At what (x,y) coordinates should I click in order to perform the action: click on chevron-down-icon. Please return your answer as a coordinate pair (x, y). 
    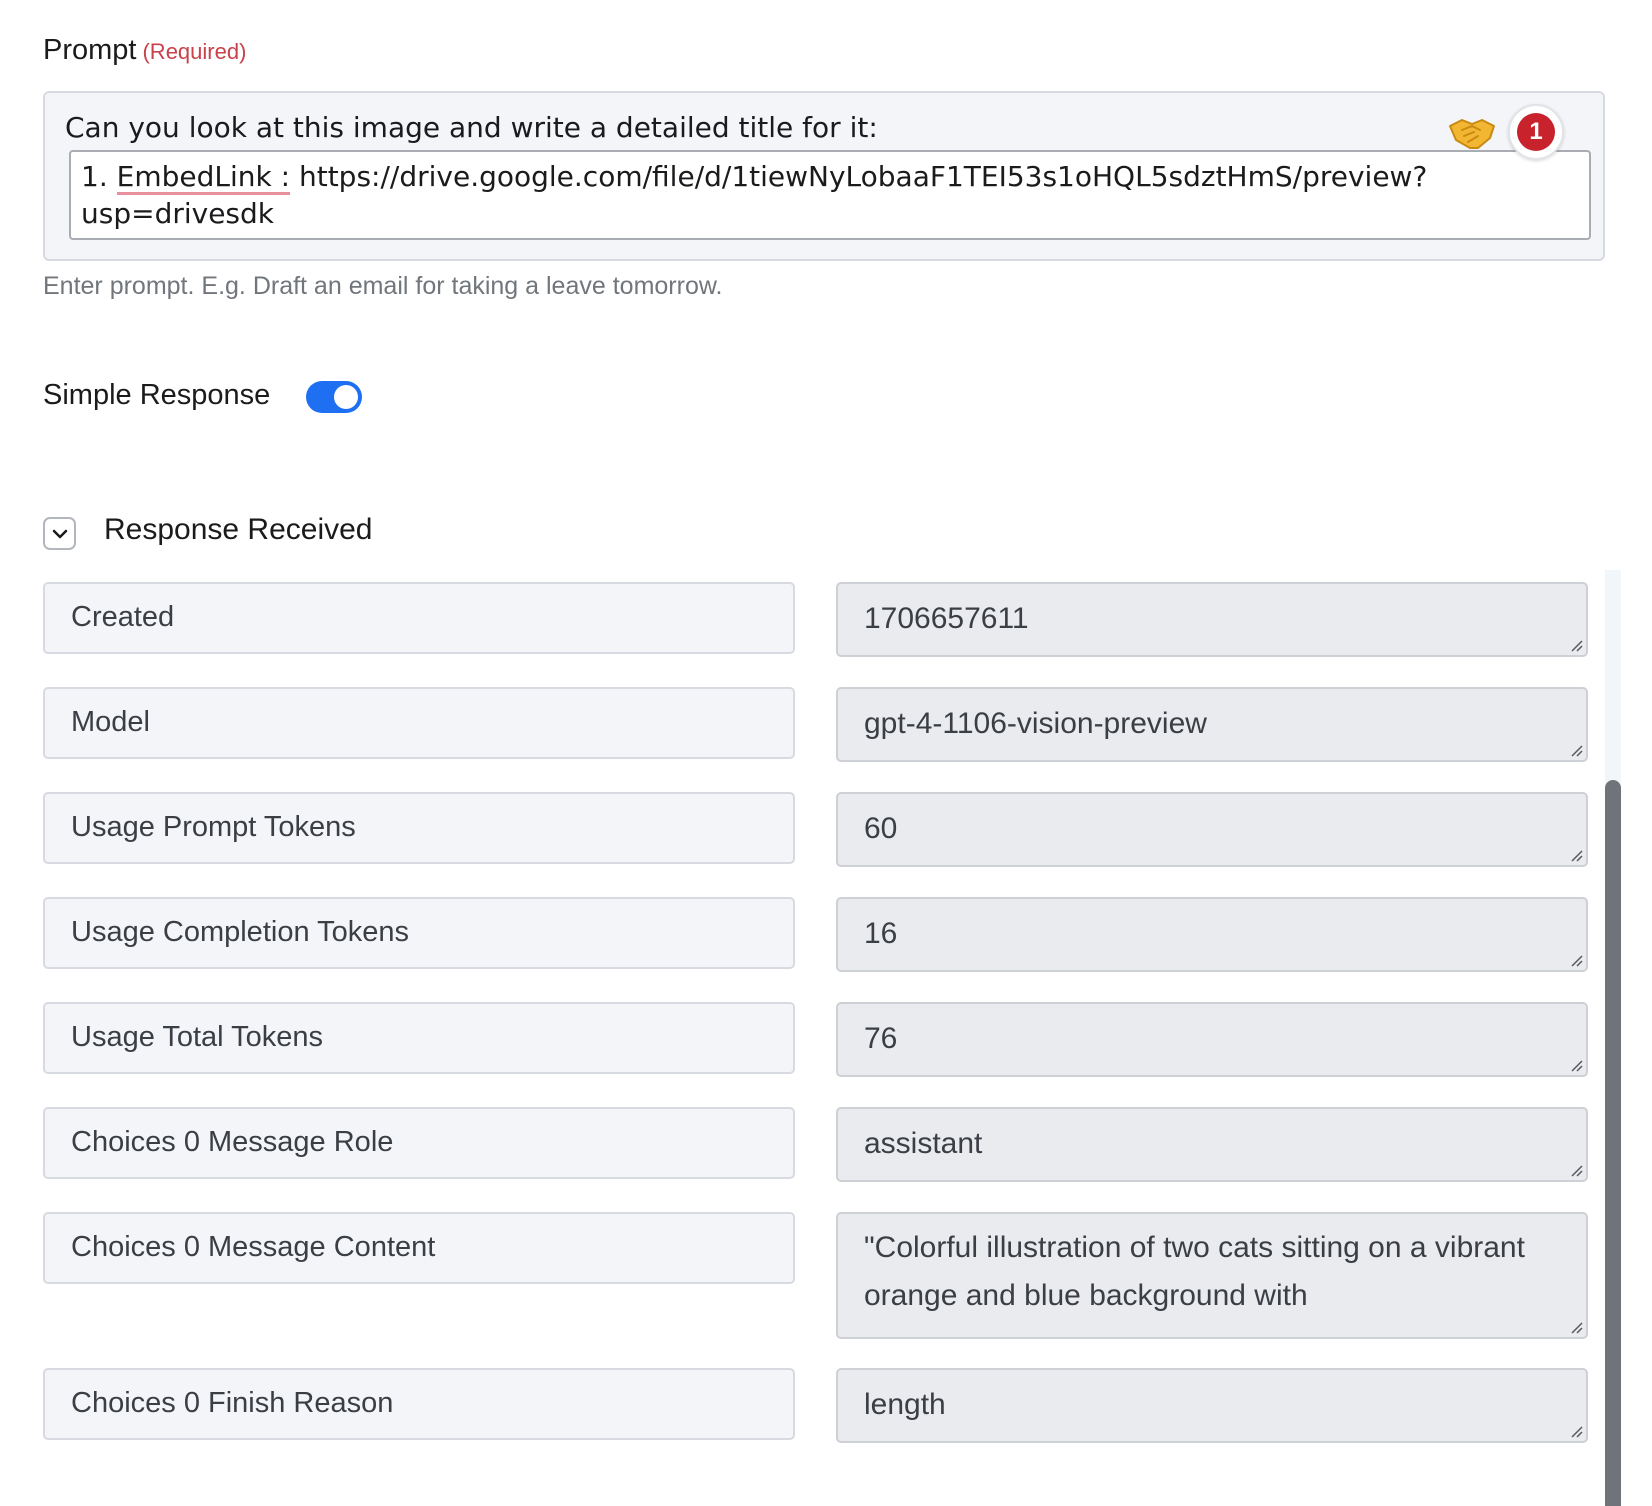
    Looking at the image, I should click on (60, 534).